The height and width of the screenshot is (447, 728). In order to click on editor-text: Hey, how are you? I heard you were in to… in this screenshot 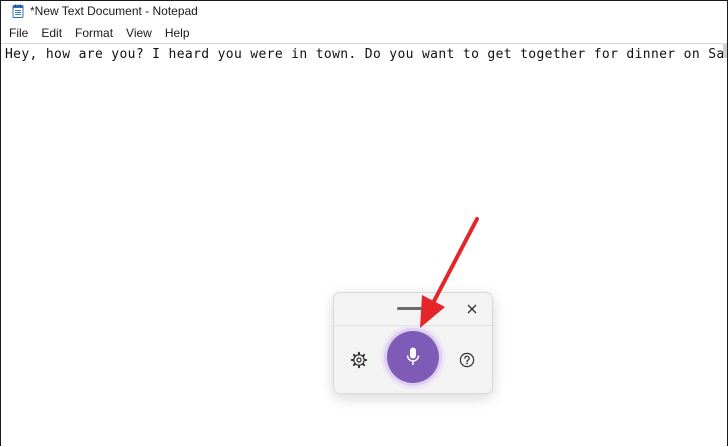, I will do `click(366, 54)`.